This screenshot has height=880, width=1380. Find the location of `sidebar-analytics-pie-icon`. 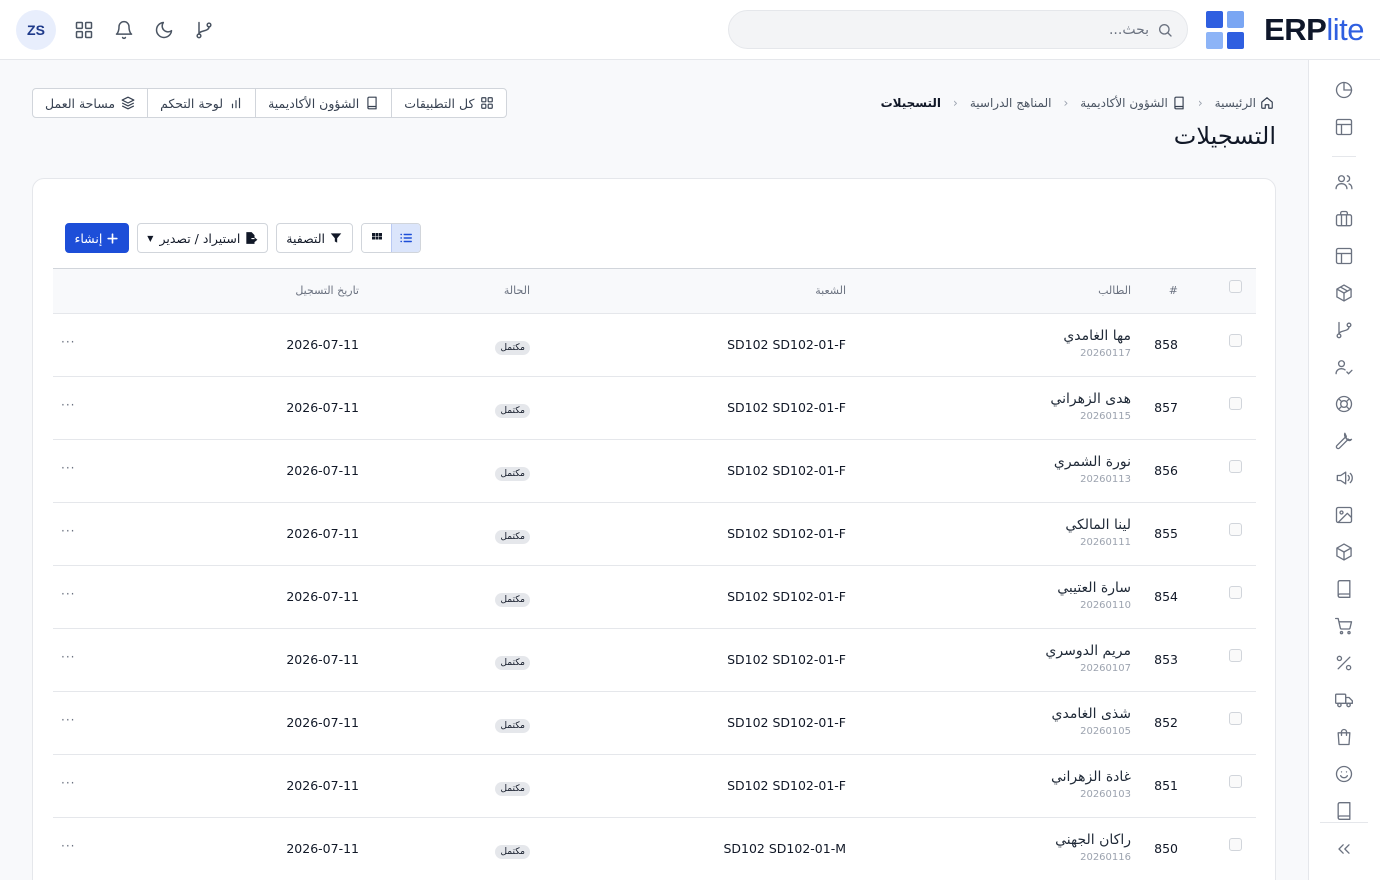

sidebar-analytics-pie-icon is located at coordinates (1344, 90).